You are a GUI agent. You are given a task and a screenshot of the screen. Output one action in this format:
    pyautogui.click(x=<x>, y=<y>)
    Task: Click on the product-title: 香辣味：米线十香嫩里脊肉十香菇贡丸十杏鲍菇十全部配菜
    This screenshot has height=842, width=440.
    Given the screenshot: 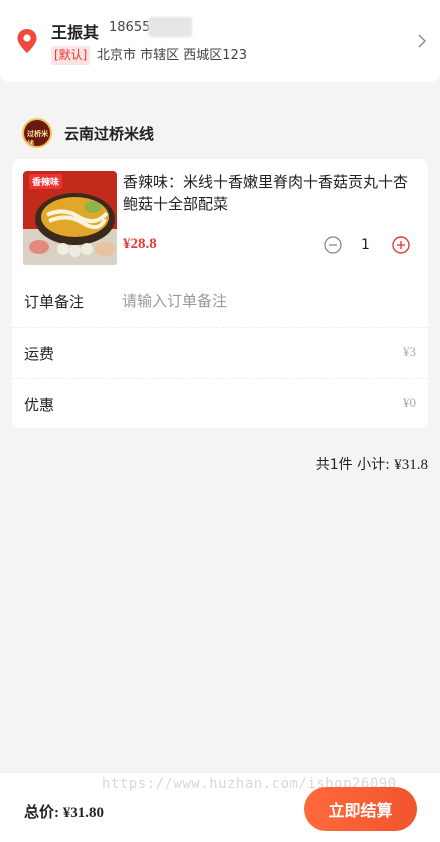 What is the action you would take?
    pyautogui.click(x=266, y=193)
    